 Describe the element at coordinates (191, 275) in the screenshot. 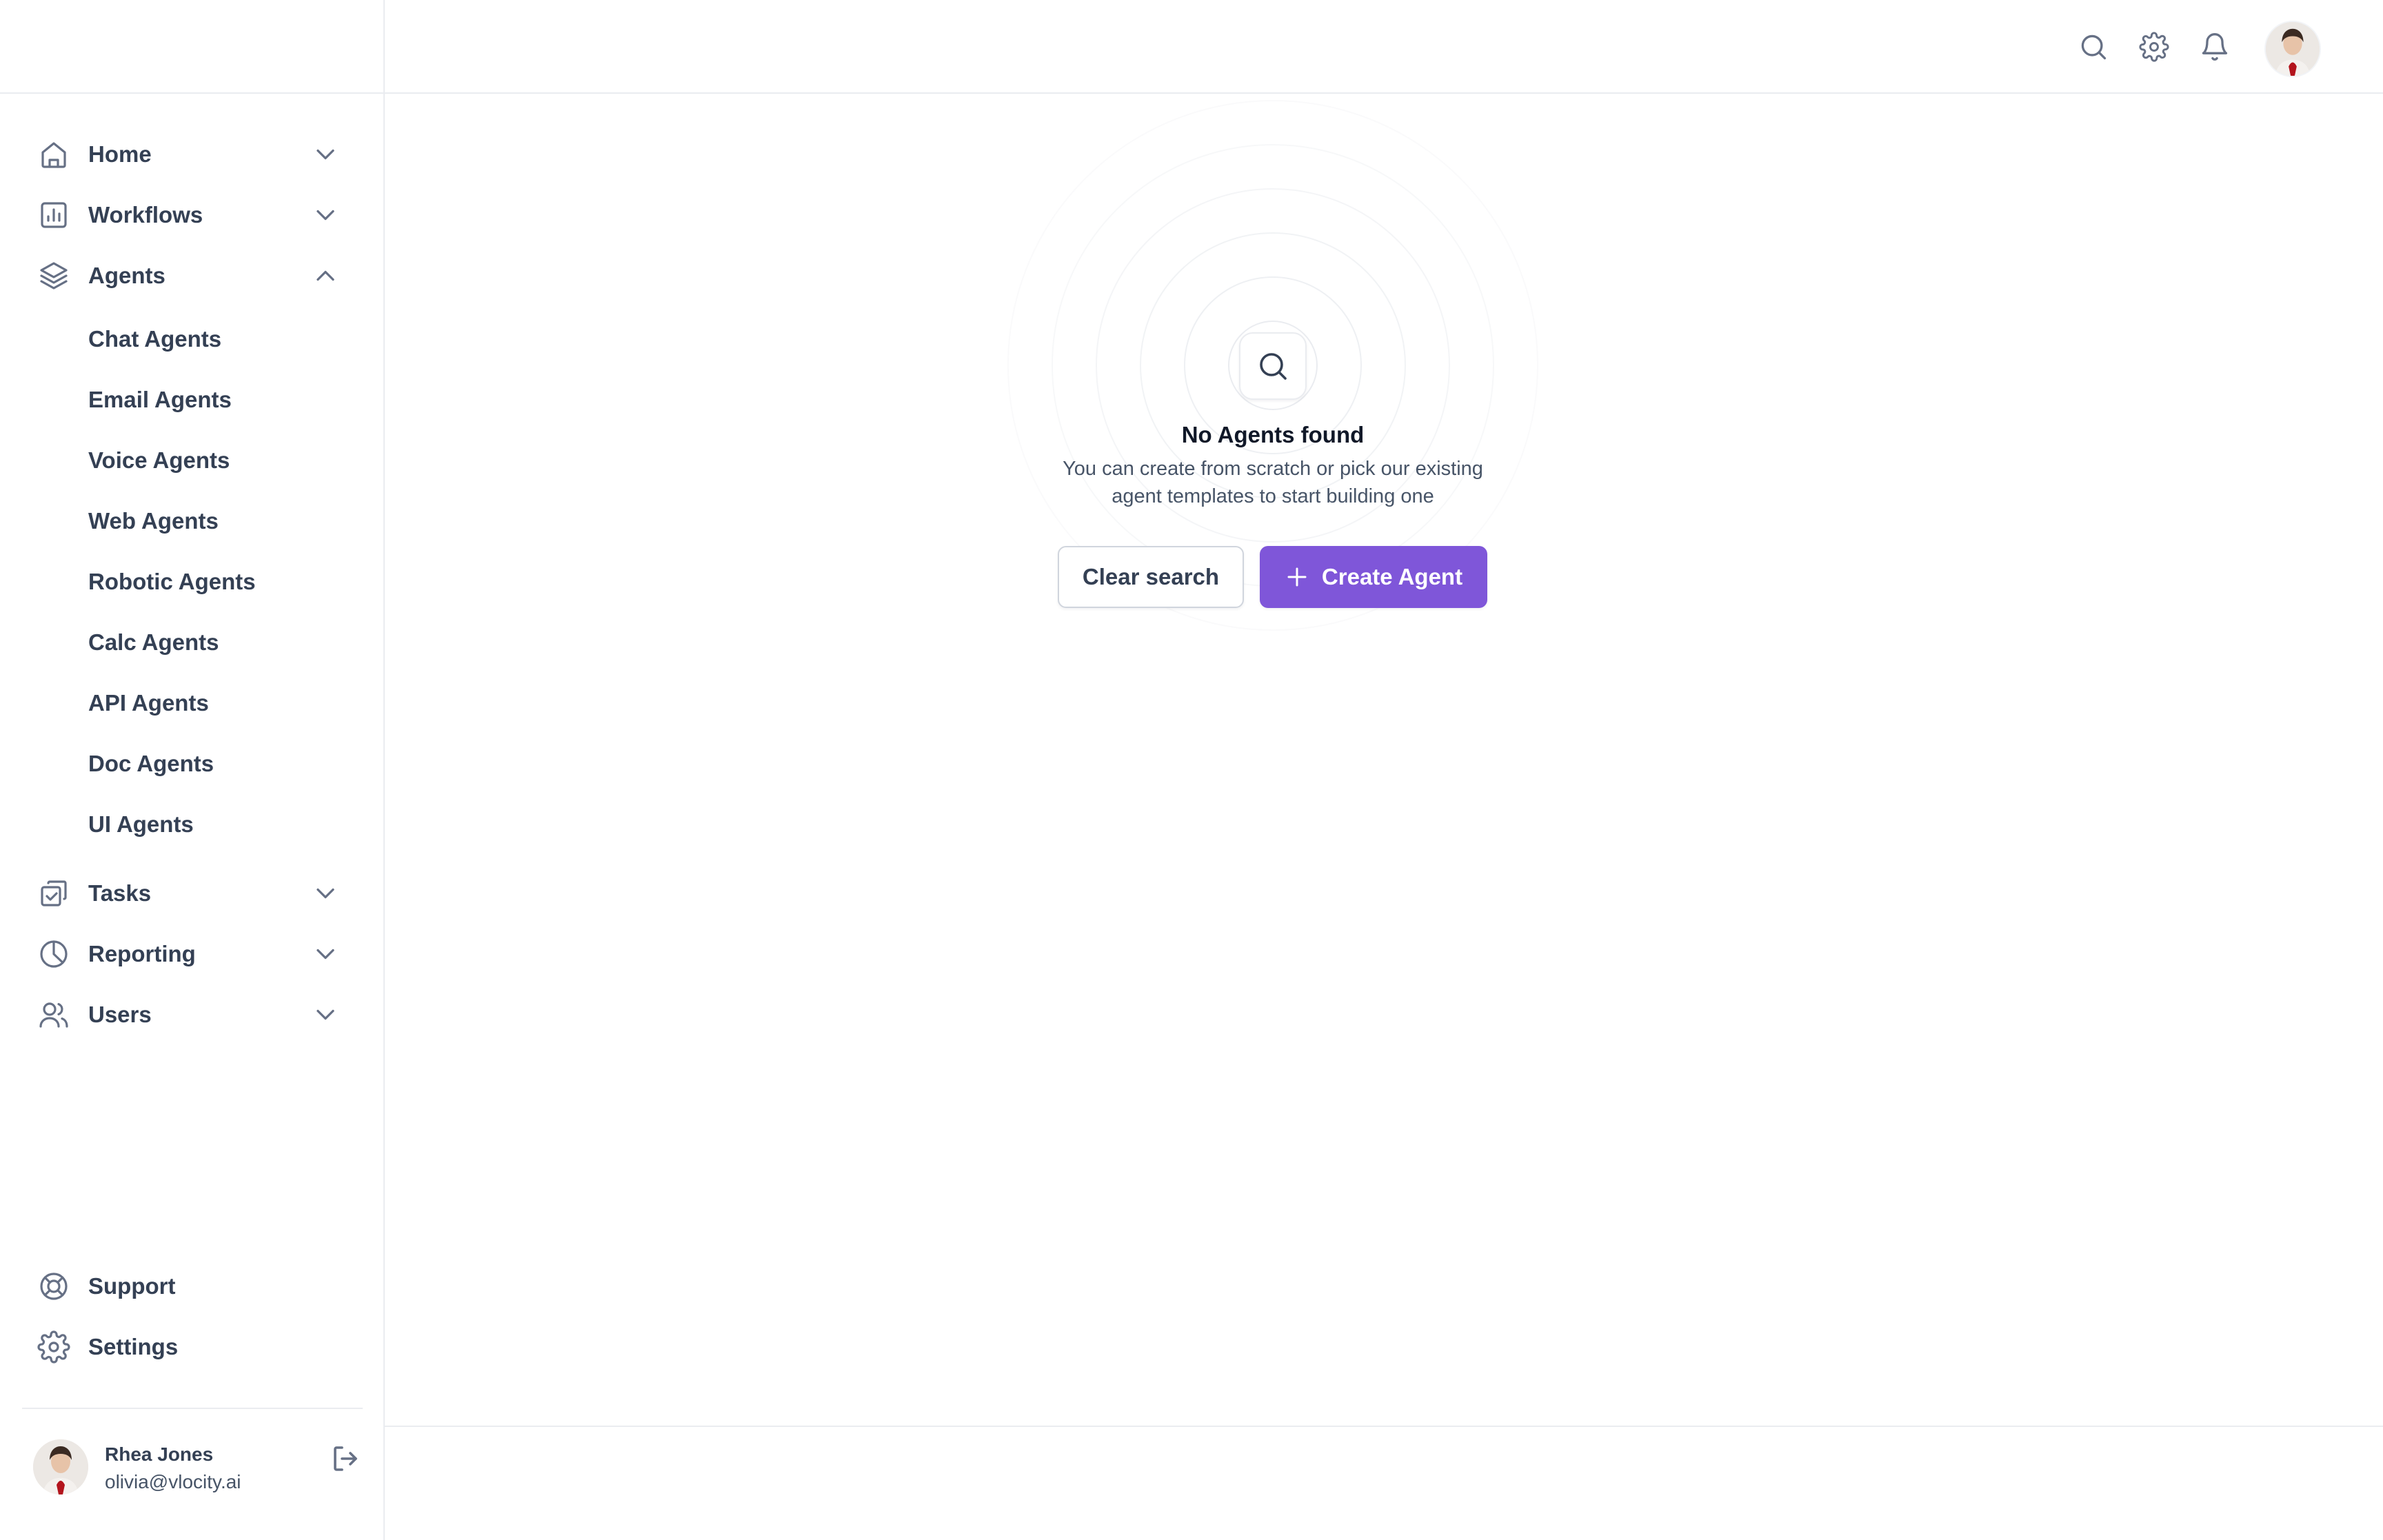

I see `sidebar-item-agents: Agents` at that location.